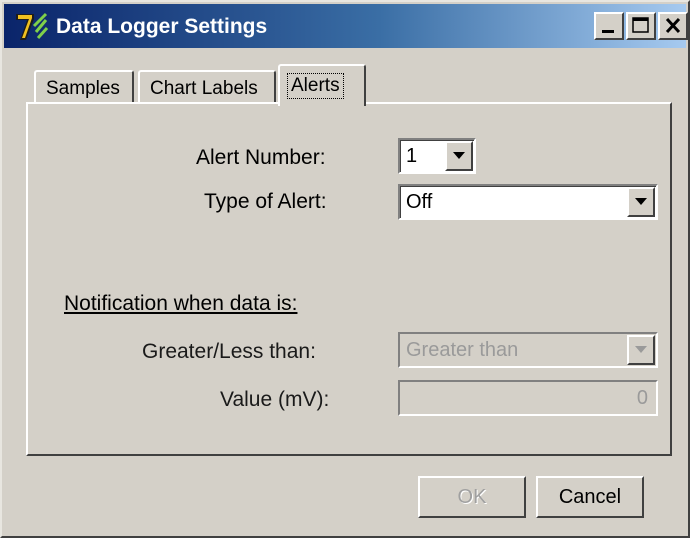 This screenshot has width=694, height=540. What do you see at coordinates (608, 31) in the screenshot?
I see `minimize-icon` at bounding box center [608, 31].